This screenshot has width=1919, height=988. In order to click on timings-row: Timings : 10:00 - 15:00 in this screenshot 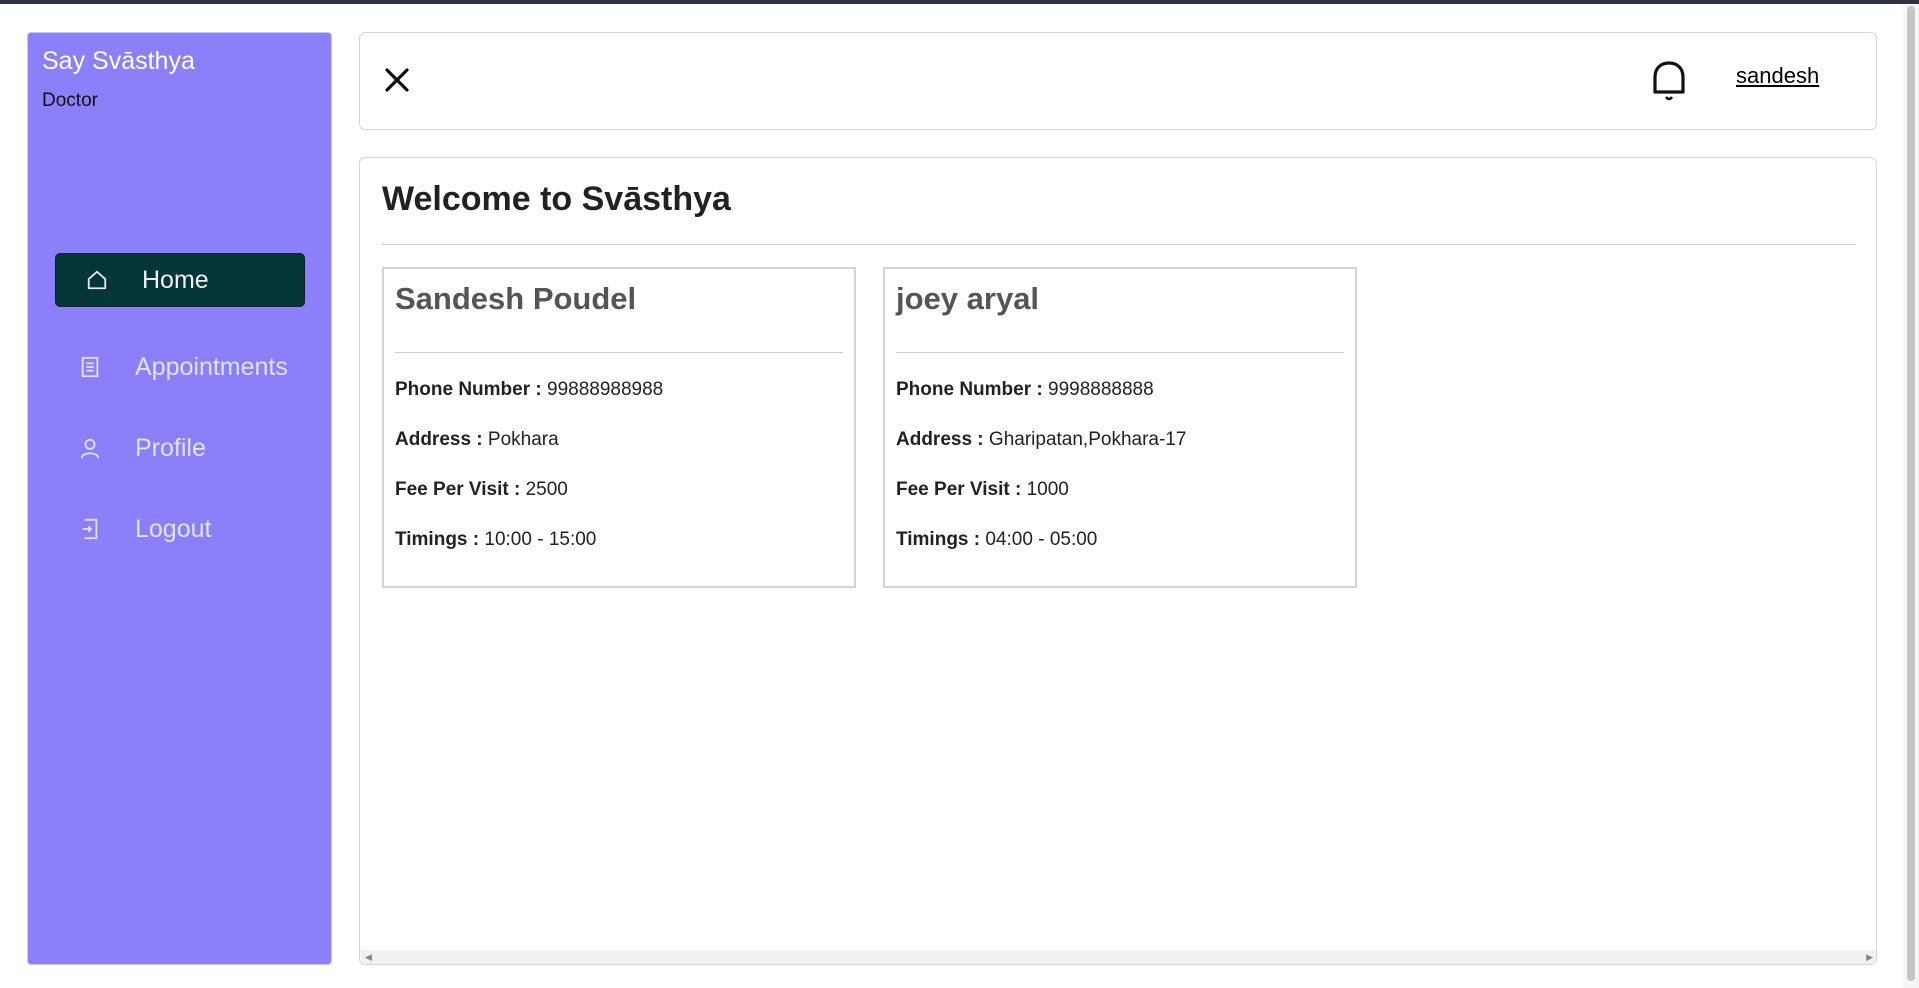, I will do `click(495, 540)`.